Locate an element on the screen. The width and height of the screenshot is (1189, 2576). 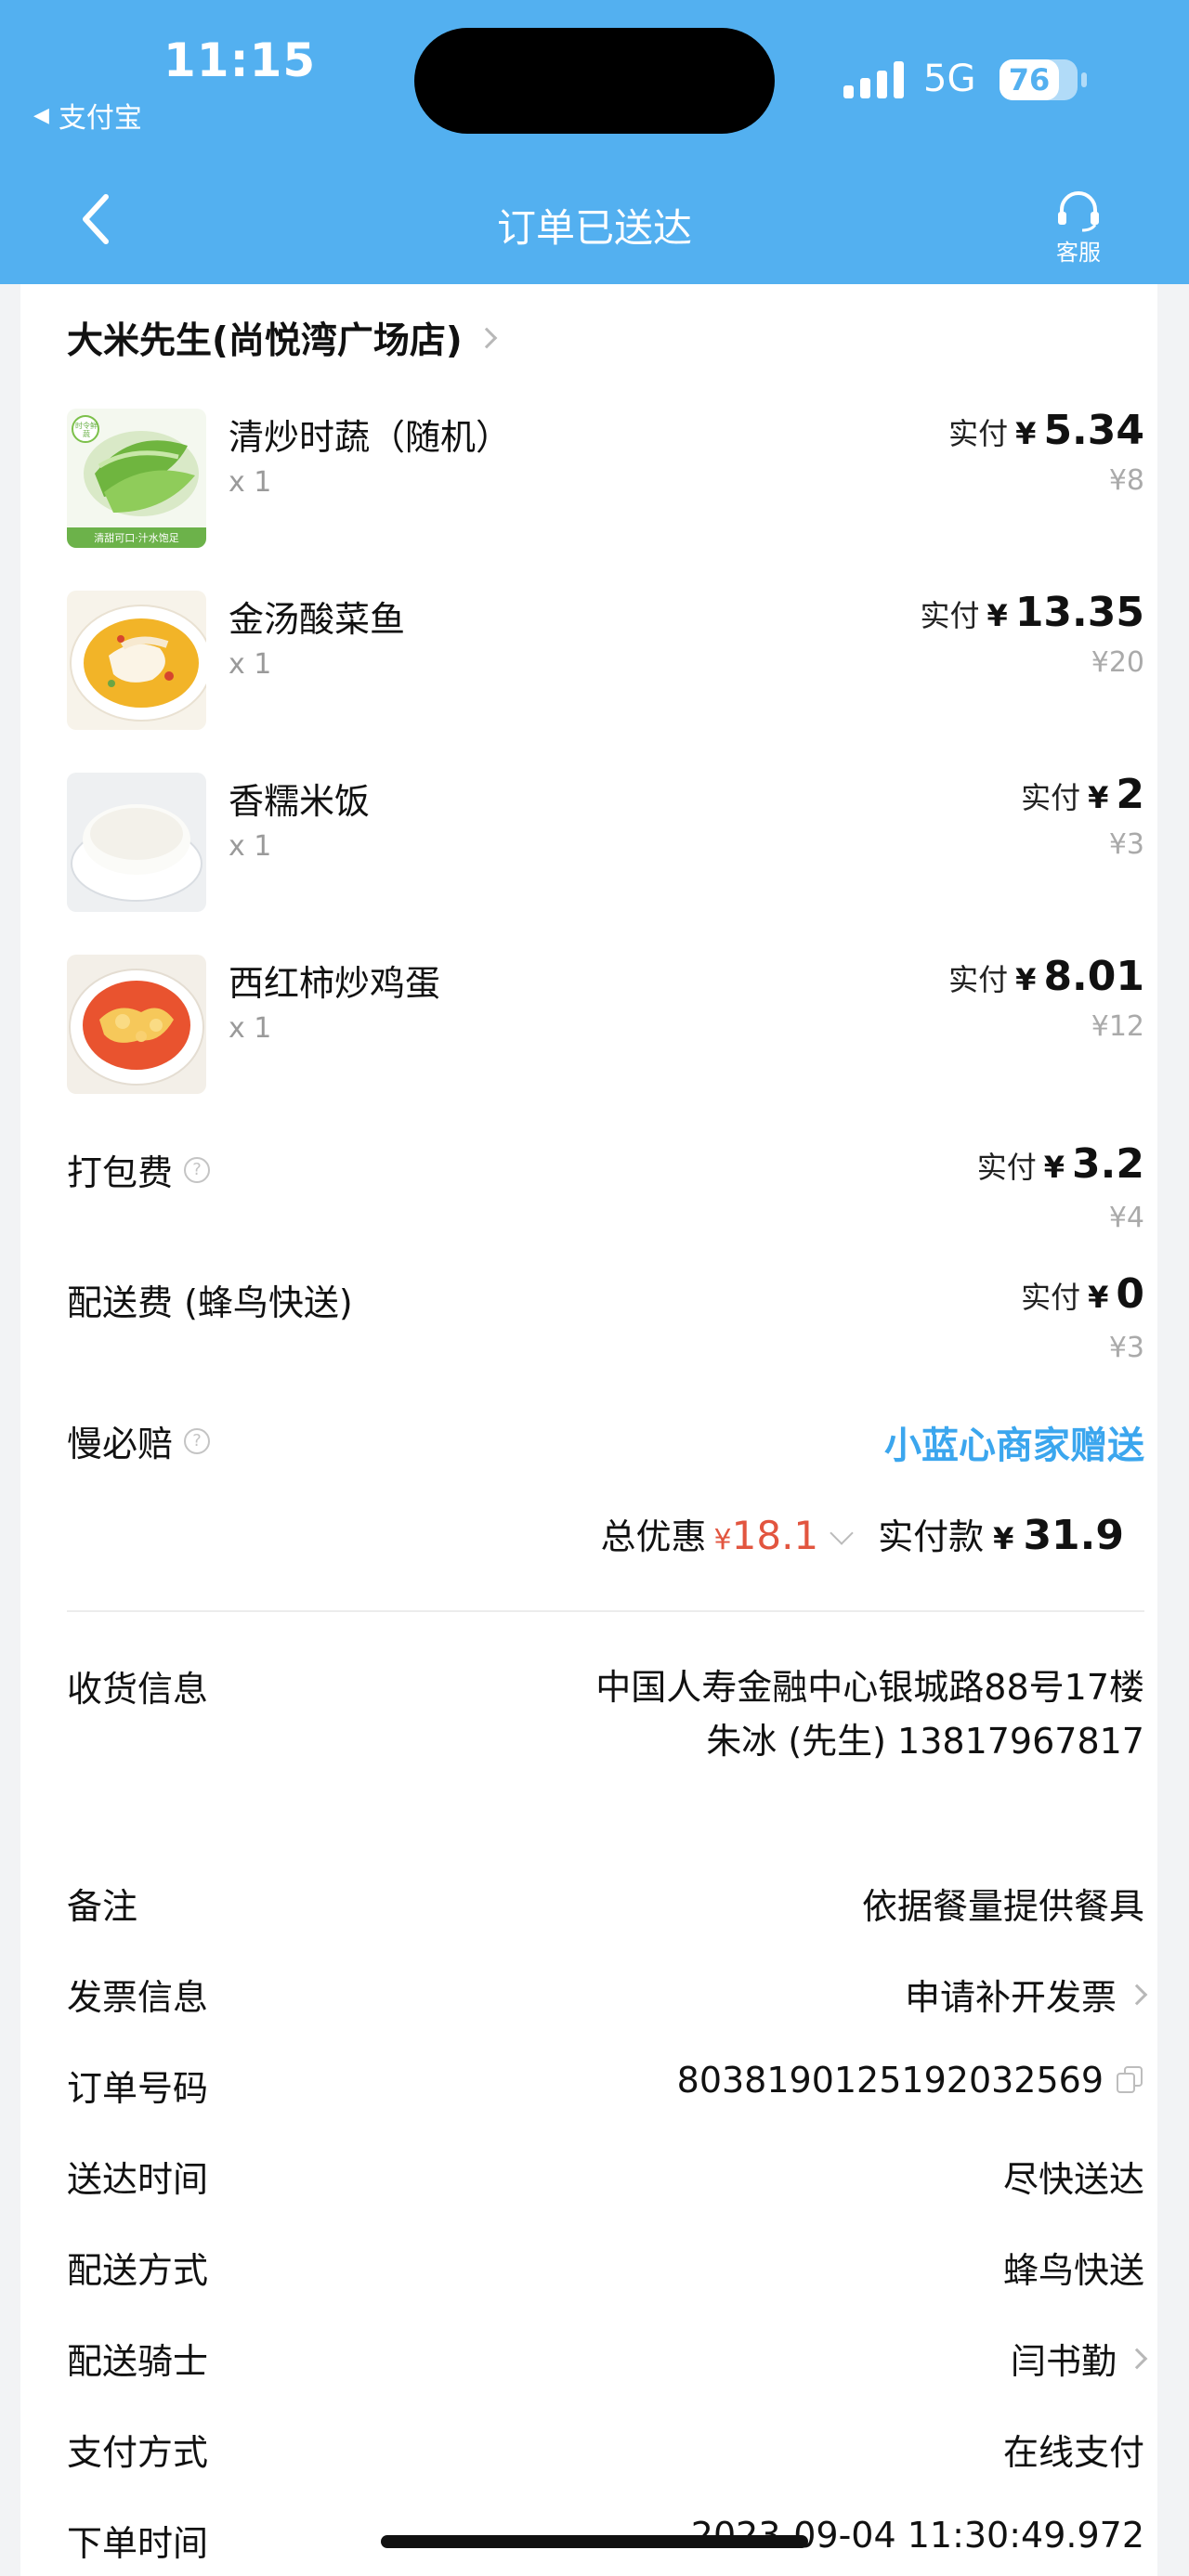
battery-cap is located at coordinates (1084, 79).